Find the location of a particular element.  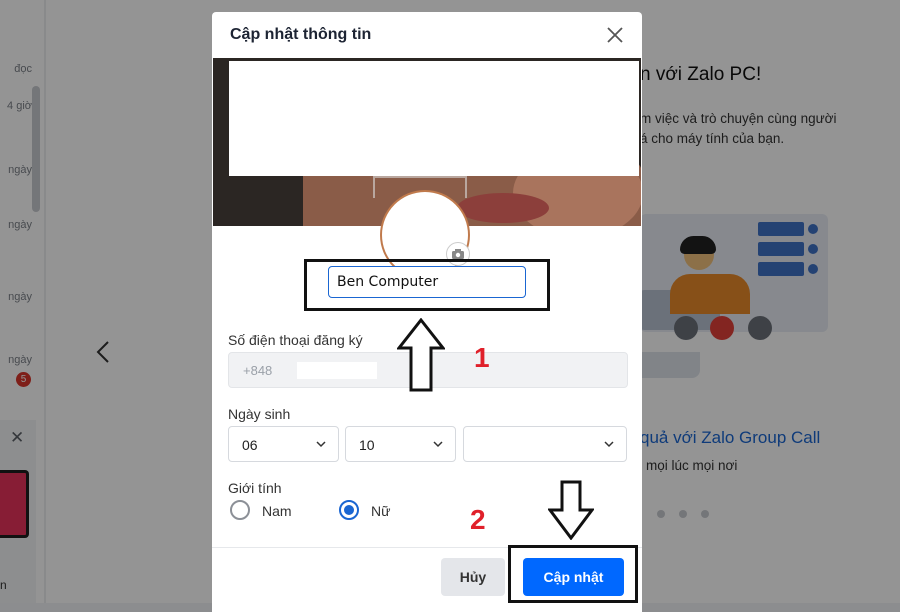

arrow-down-icon is located at coordinates (571, 510).